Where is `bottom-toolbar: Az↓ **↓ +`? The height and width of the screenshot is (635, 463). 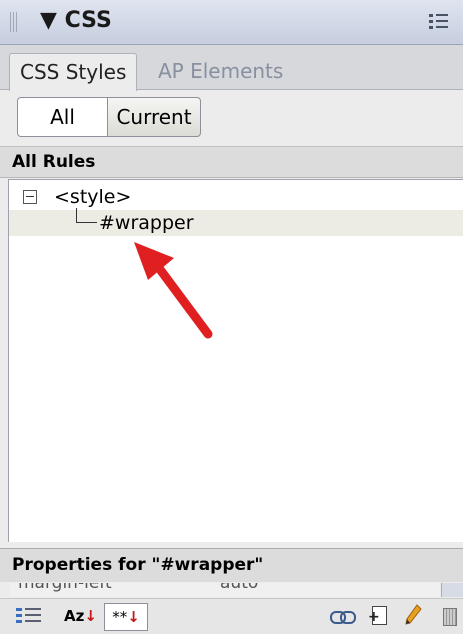
bottom-toolbar: Az↓ **↓ + is located at coordinates (231, 616).